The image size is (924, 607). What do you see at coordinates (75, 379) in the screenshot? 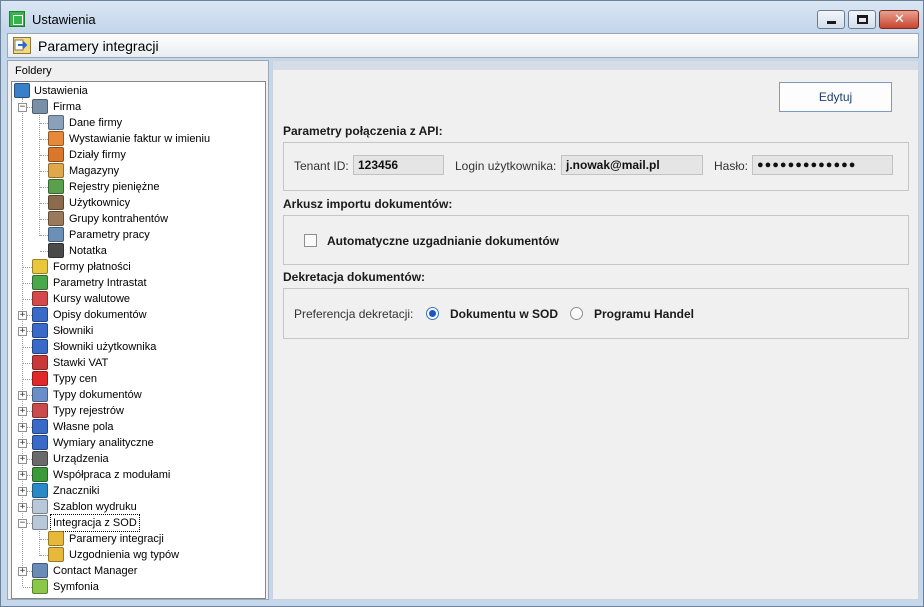
I see `tree-item-label: Typy cen` at bounding box center [75, 379].